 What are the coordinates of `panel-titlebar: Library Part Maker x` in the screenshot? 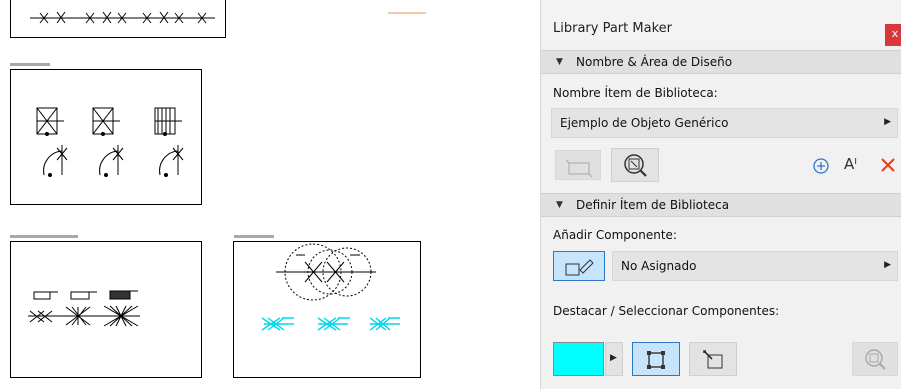 It's located at (721, 23).